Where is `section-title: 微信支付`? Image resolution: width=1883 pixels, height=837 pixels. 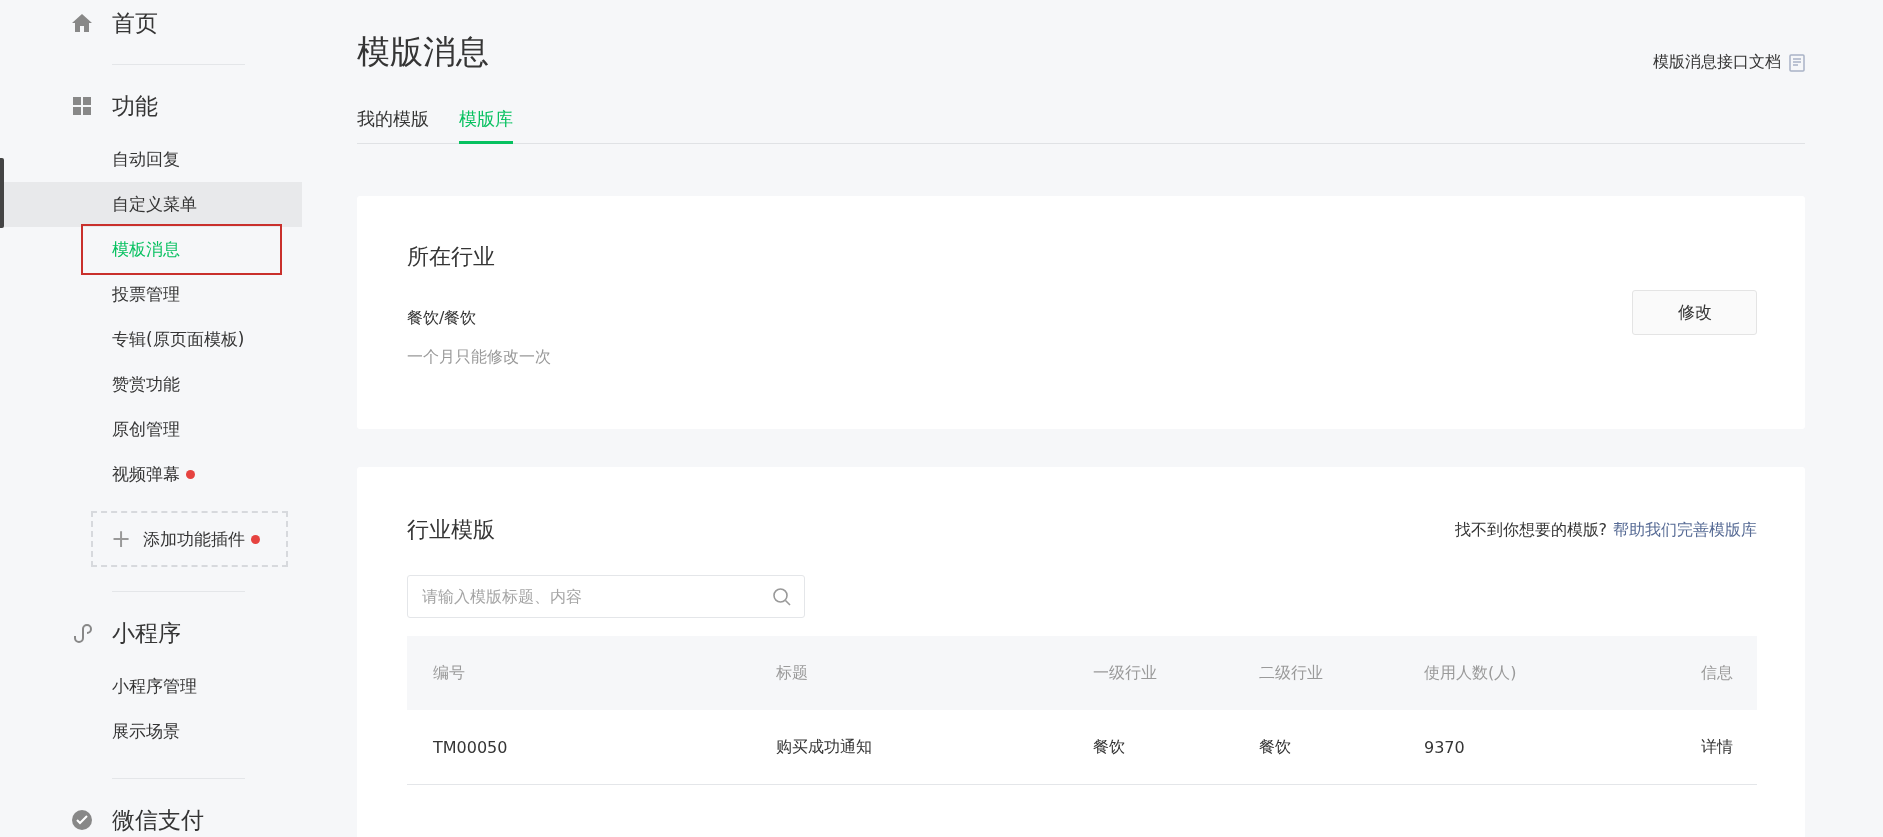
section-title: 微信支付 is located at coordinates (158, 820).